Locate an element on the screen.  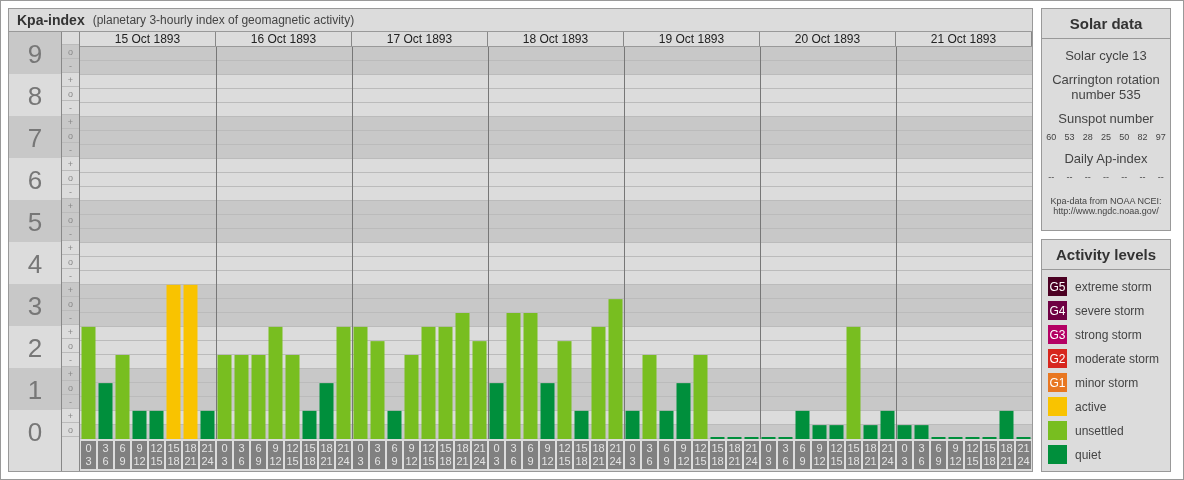
level-swatch: G3 is located at coordinates (1057, 334).